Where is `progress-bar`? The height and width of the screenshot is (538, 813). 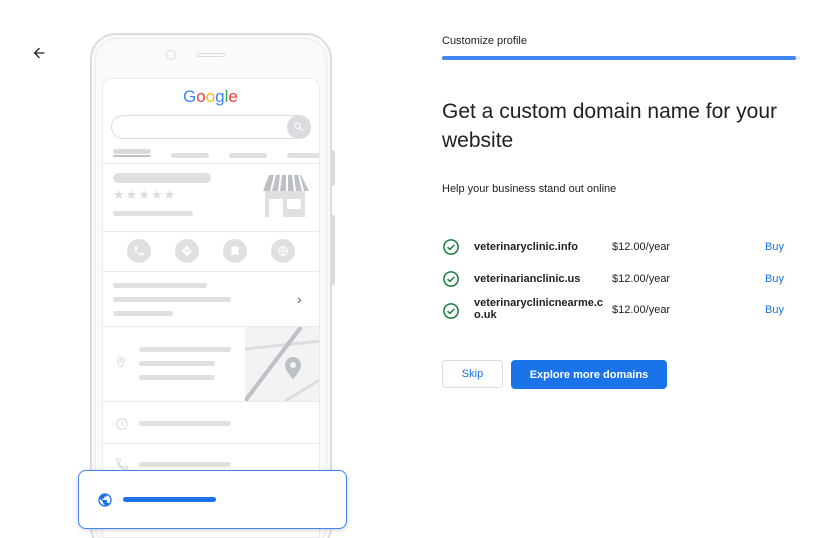 progress-bar is located at coordinates (621, 58).